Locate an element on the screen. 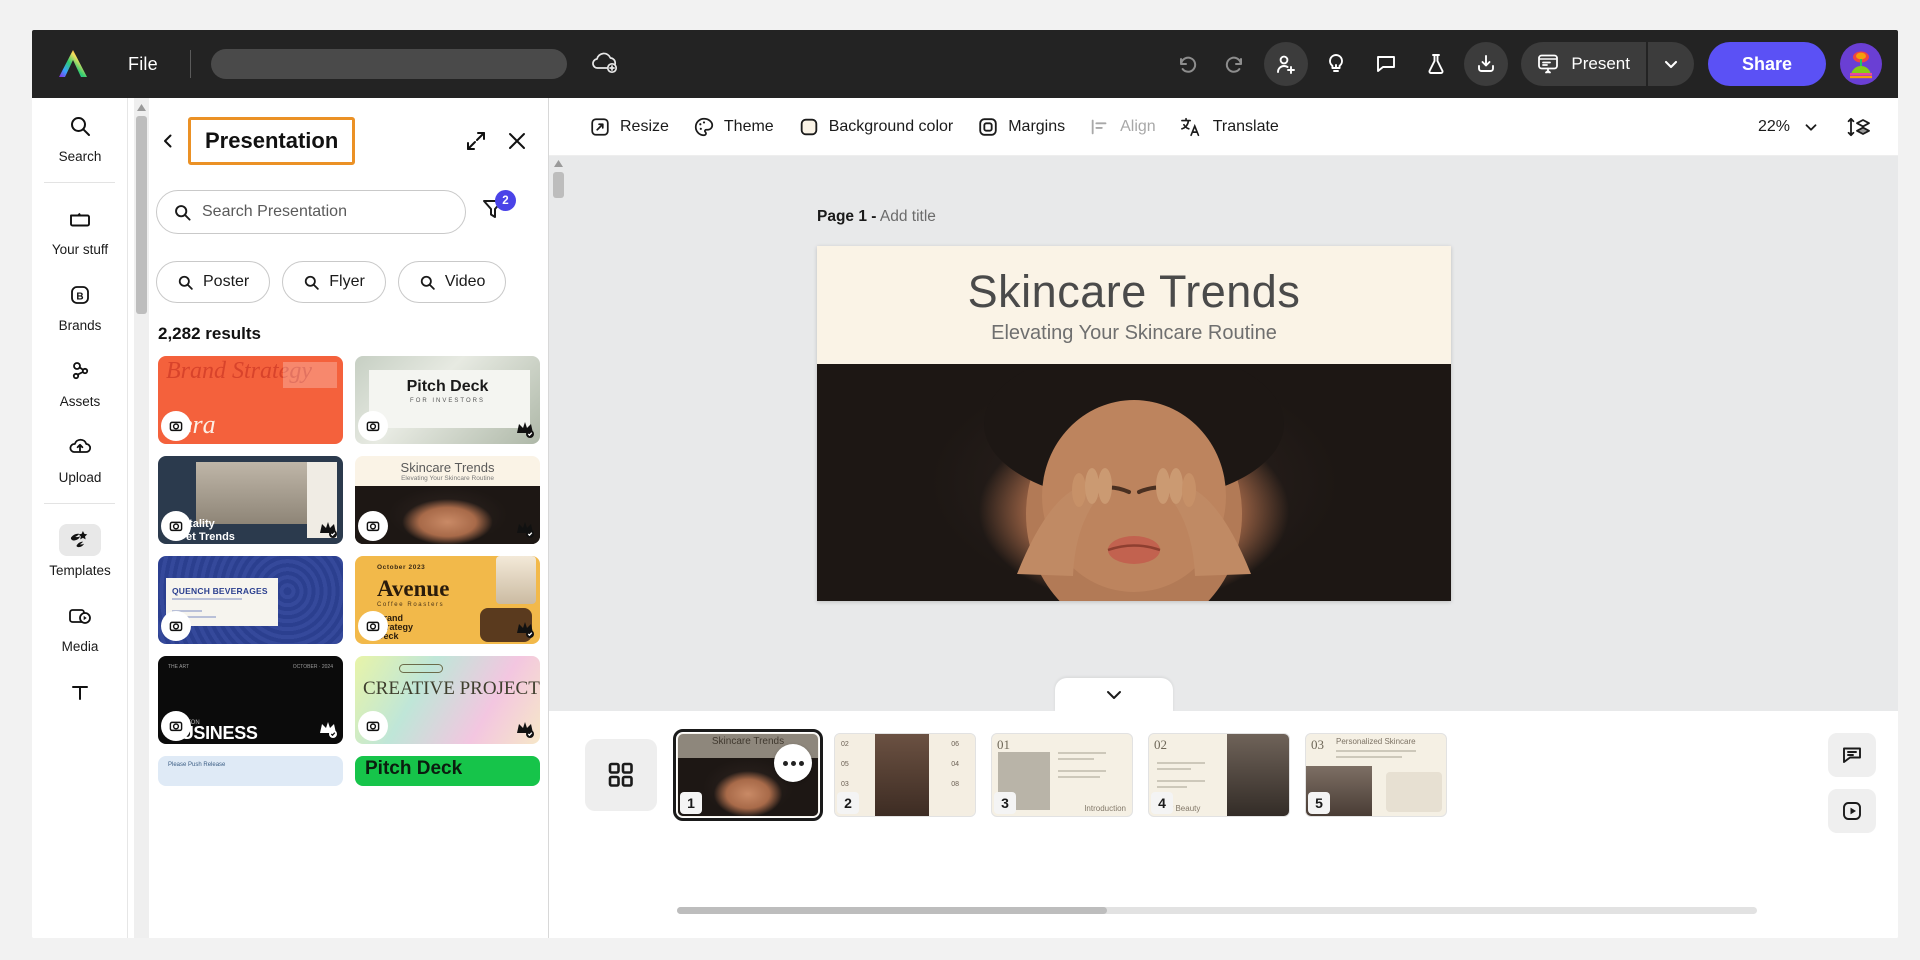  person-add-icon is located at coordinates (1286, 64).